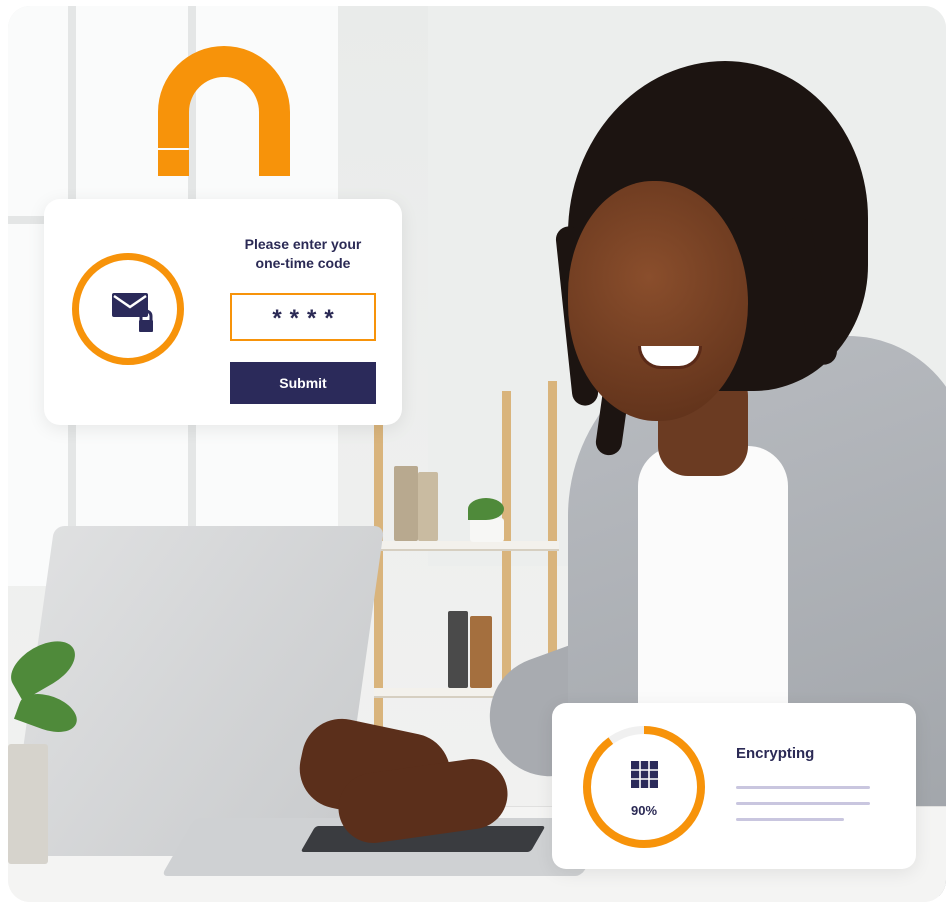  I want to click on otp-title: Please enter your one-time code, so click(303, 253).